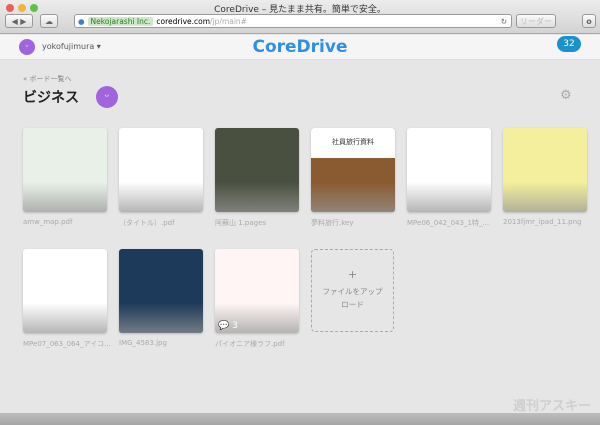 The width and height of the screenshot is (600, 425). What do you see at coordinates (224, 326) in the screenshot?
I see `comment-icon: 💬` at bounding box center [224, 326].